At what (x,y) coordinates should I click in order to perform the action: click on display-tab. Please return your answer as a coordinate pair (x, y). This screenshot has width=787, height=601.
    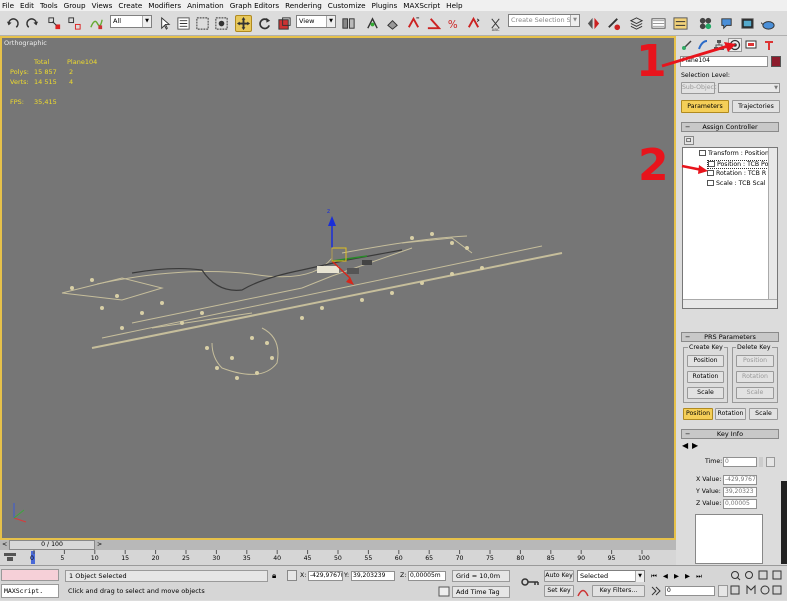
    Looking at the image, I should click on (751, 45).